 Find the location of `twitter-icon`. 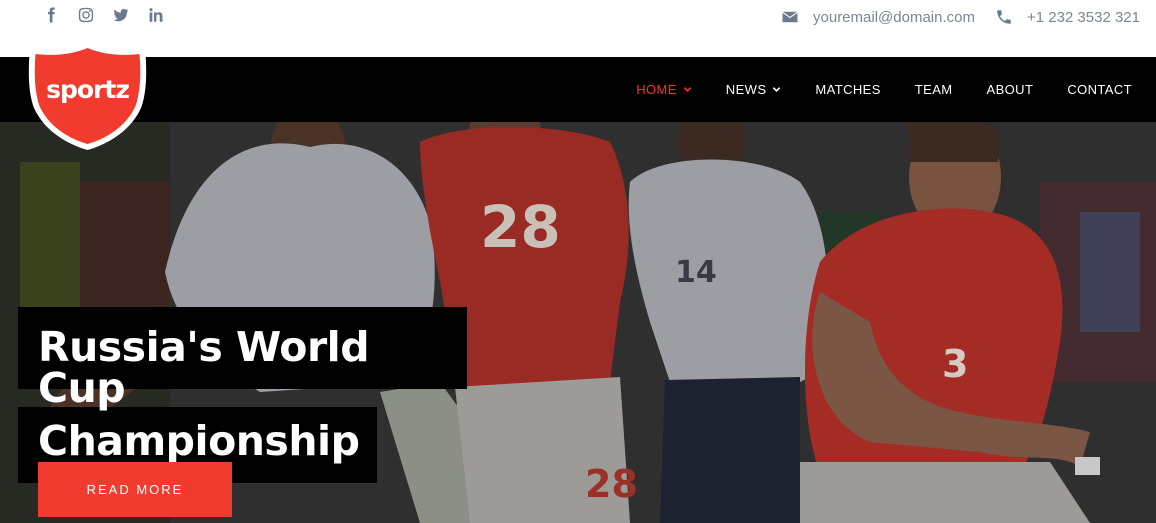

twitter-icon is located at coordinates (121, 15).